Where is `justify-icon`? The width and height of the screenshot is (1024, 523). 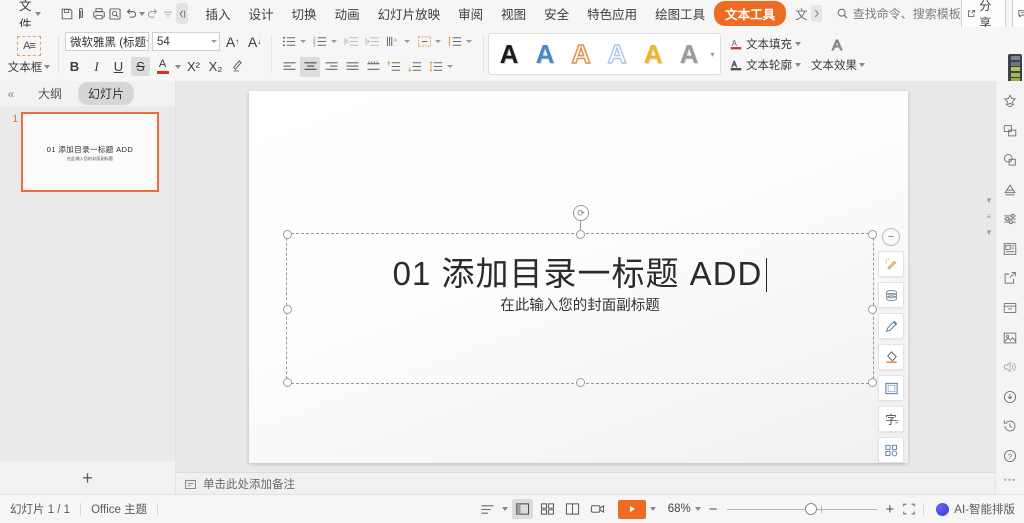
justify-icon is located at coordinates (352, 67).